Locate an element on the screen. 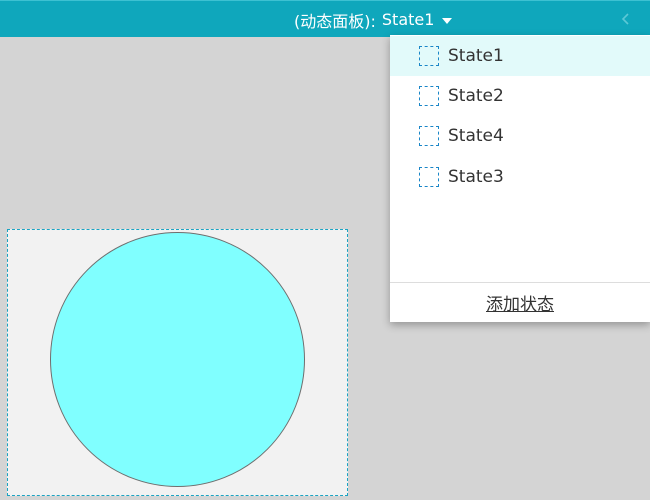 This screenshot has width=650, height=500. chevron-left-icon is located at coordinates (626, 19).